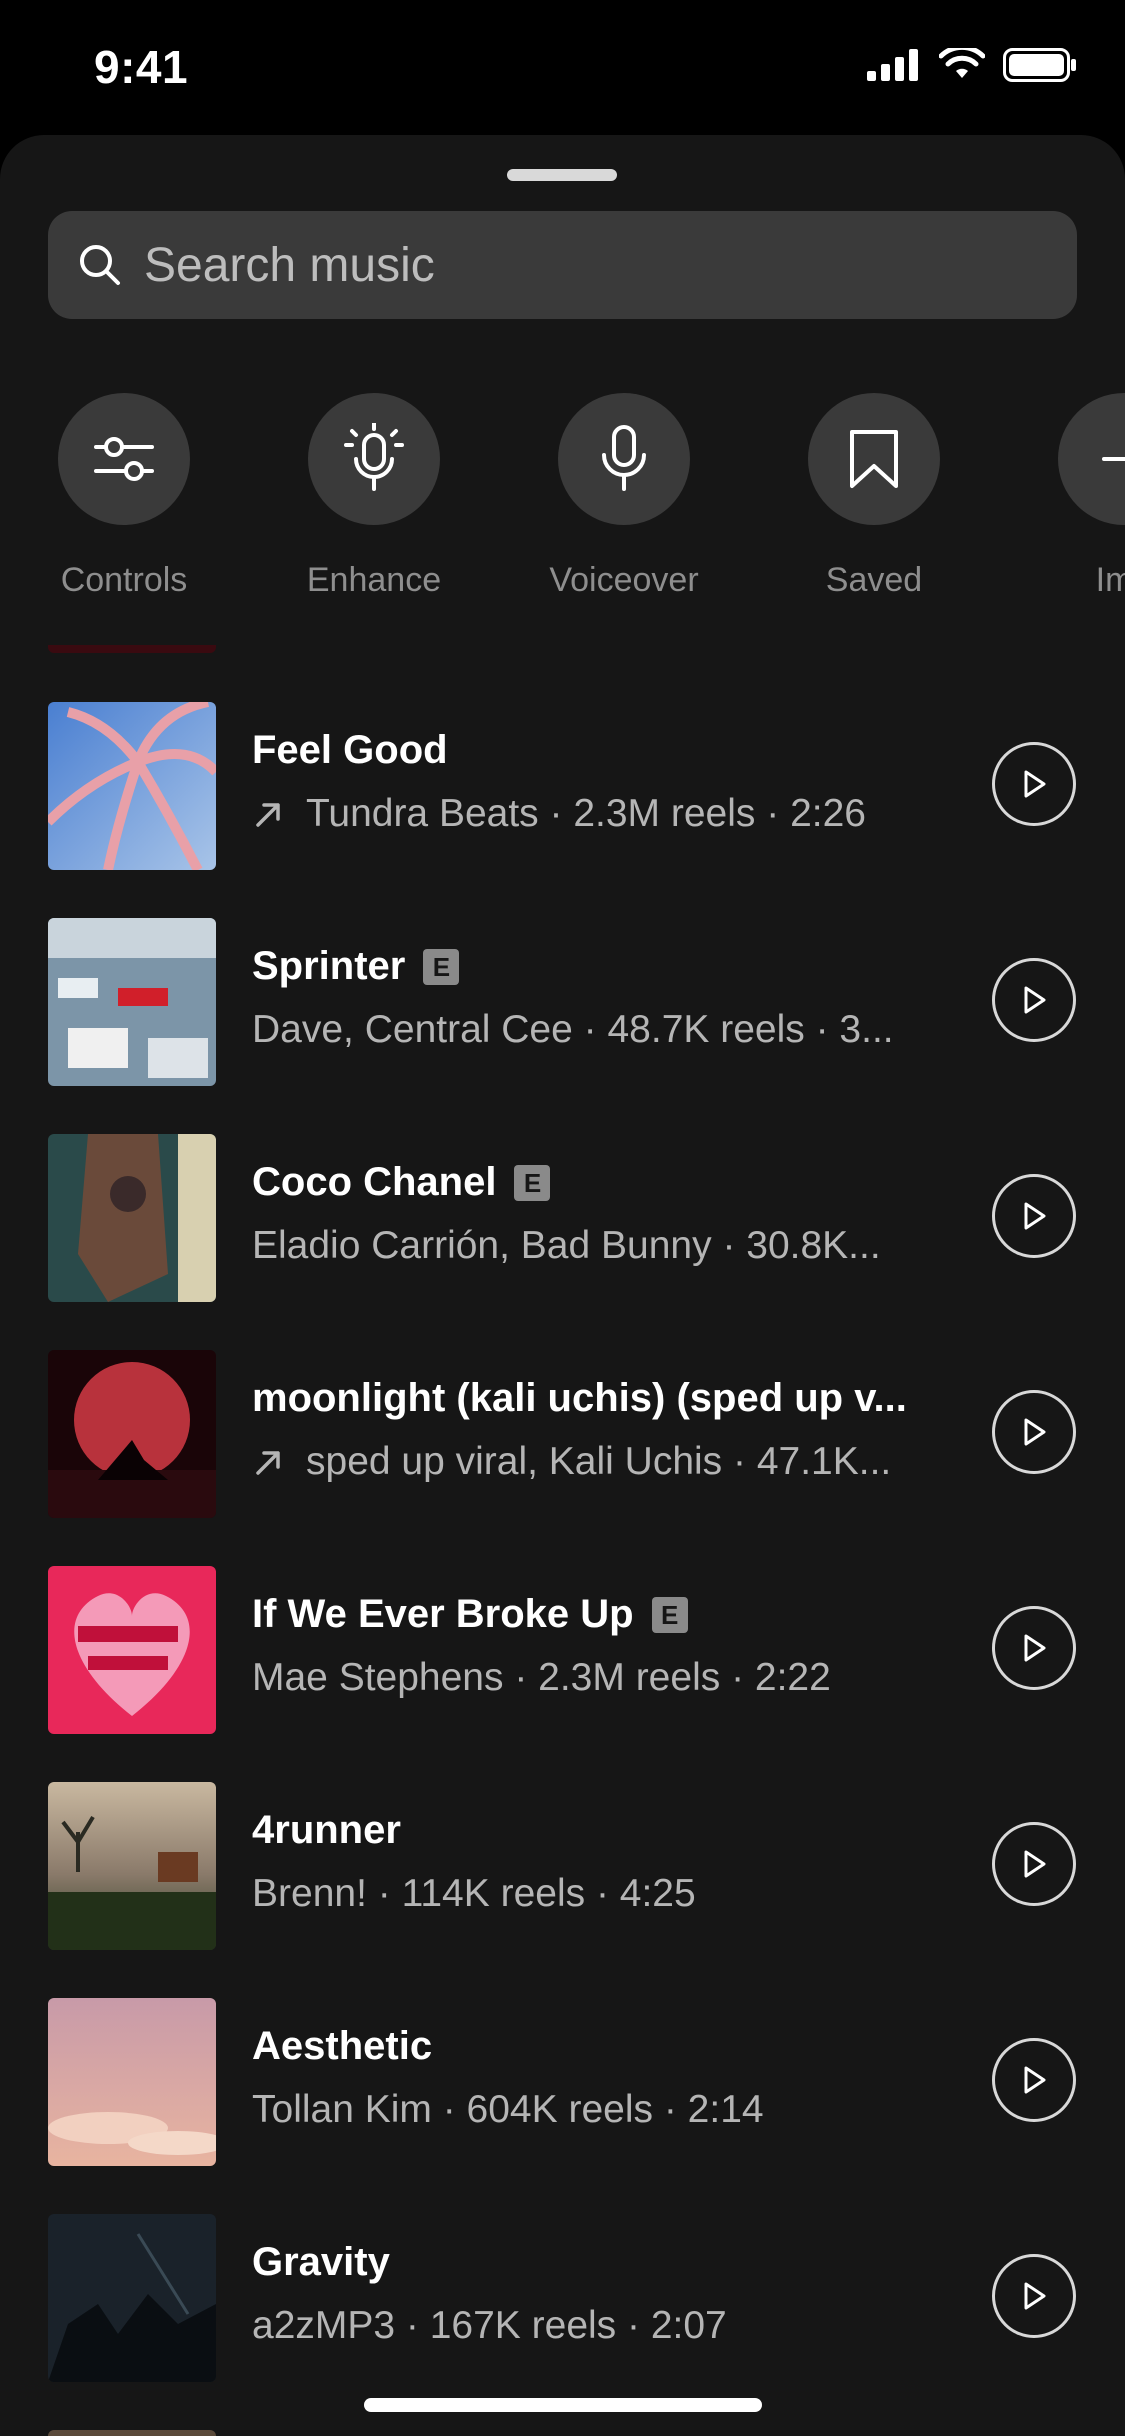  What do you see at coordinates (597, 814) in the screenshot?
I see `song-subtitle: Tundra Beats · 2.3M reels · 2:26` at bounding box center [597, 814].